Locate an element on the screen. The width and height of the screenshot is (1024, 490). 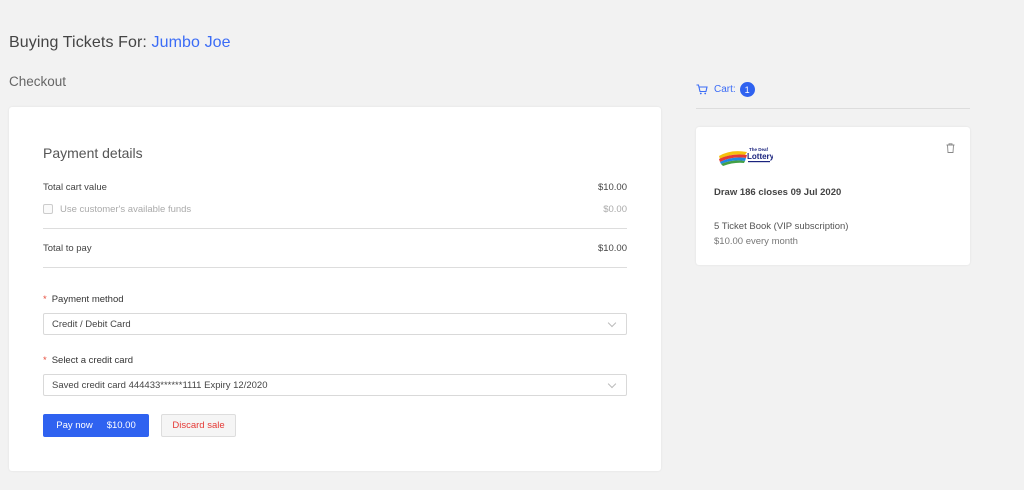
total-cart-label: Total cart value is located at coordinates (75, 187).